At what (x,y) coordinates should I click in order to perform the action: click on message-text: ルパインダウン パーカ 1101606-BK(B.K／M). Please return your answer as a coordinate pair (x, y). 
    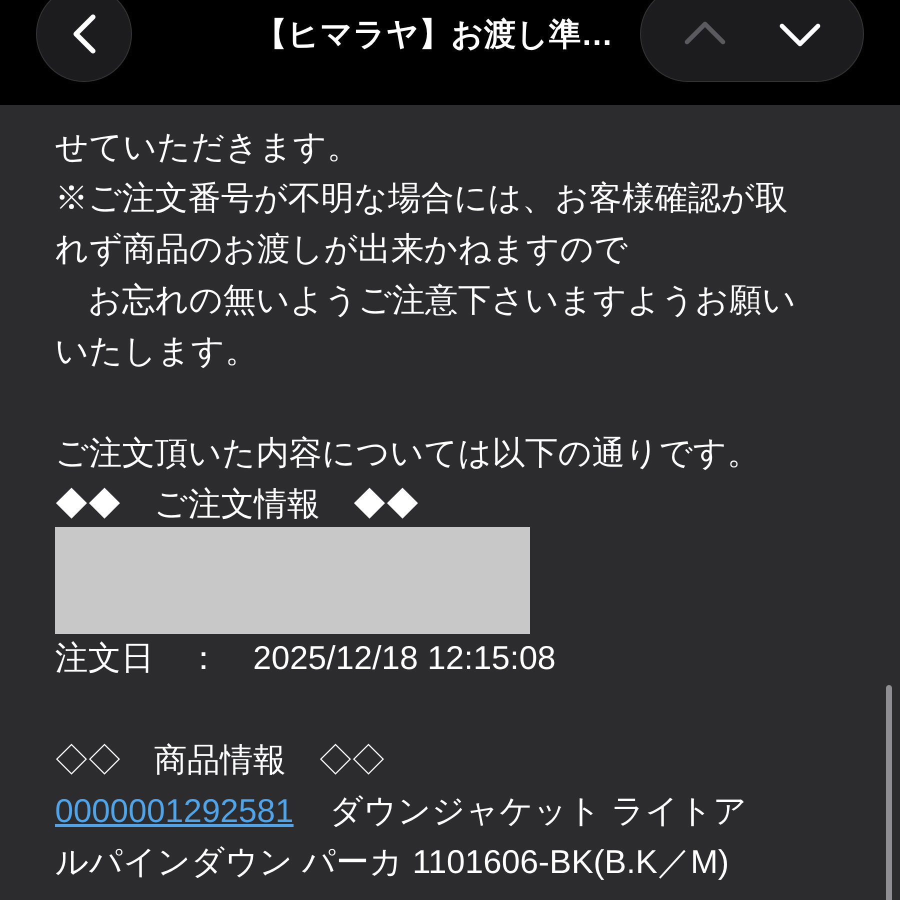
    Looking at the image, I should click on (392, 862).